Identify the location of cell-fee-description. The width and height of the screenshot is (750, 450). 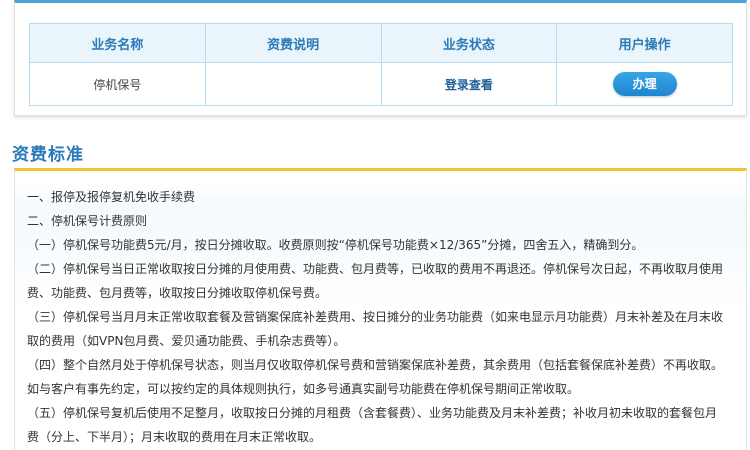
(293, 84).